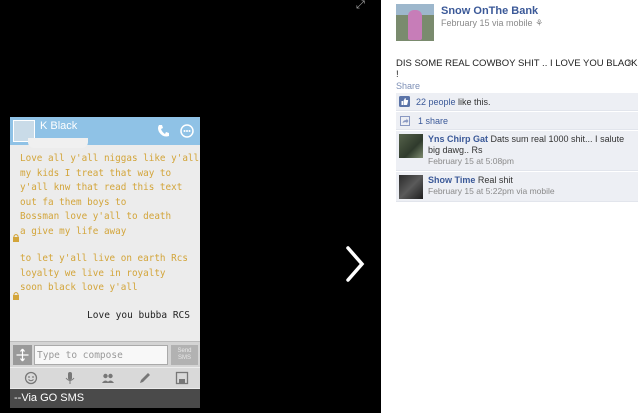  Describe the element at coordinates (187, 131) in the screenshot. I see `message-icon` at that location.